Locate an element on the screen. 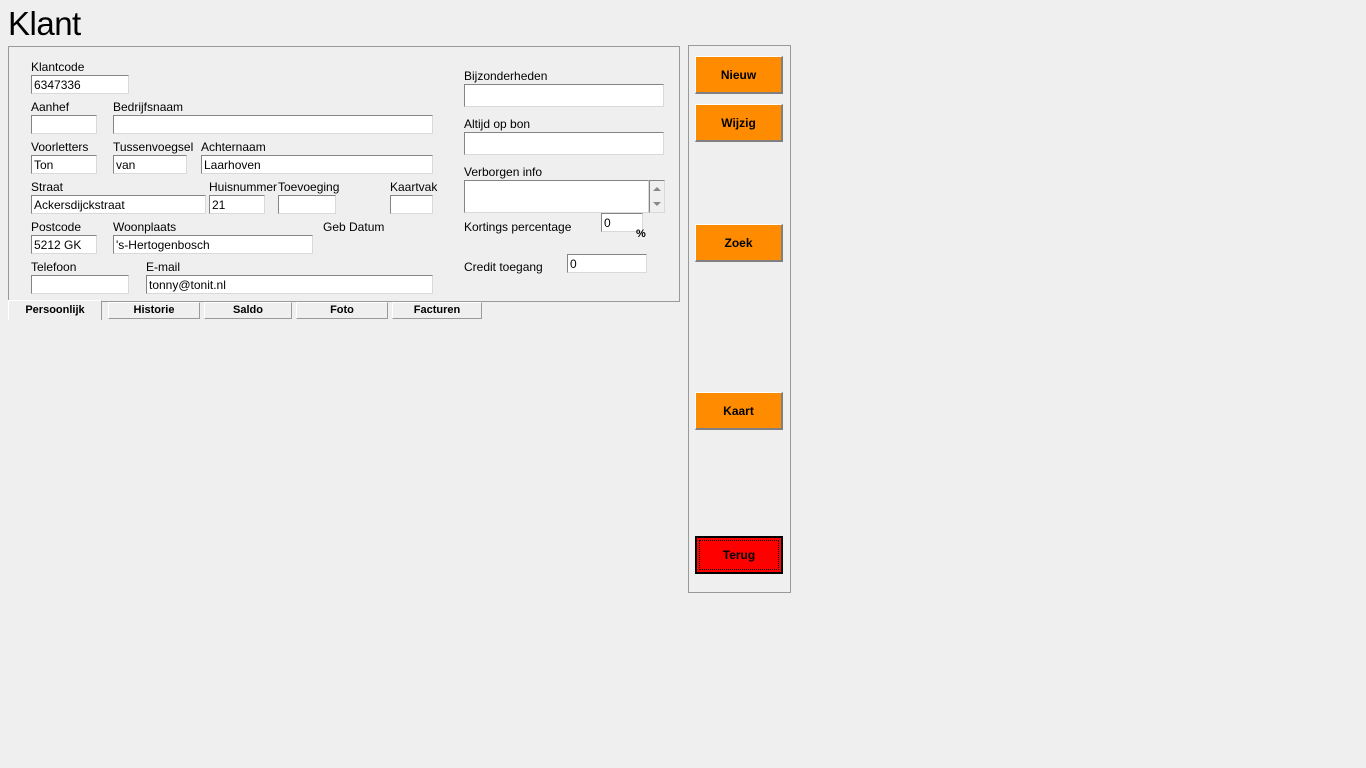  woonplaats-input is located at coordinates (213, 244).